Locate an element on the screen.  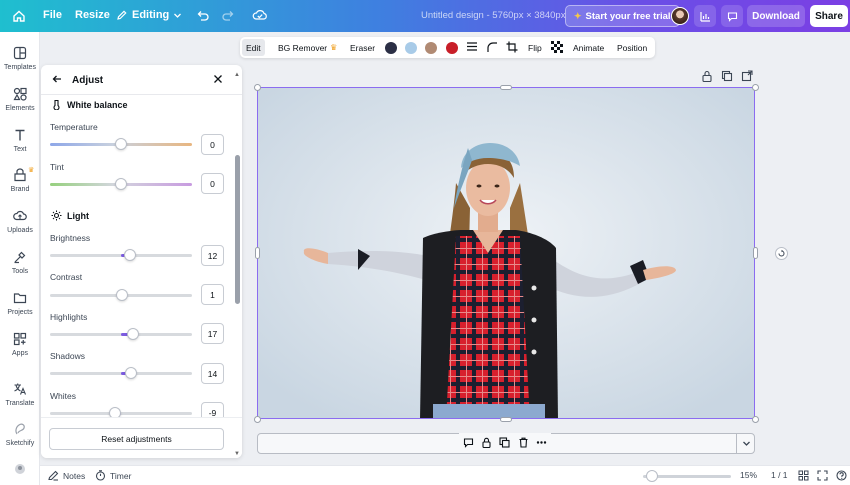
zoom-level: 15% is located at coordinates (748, 475).